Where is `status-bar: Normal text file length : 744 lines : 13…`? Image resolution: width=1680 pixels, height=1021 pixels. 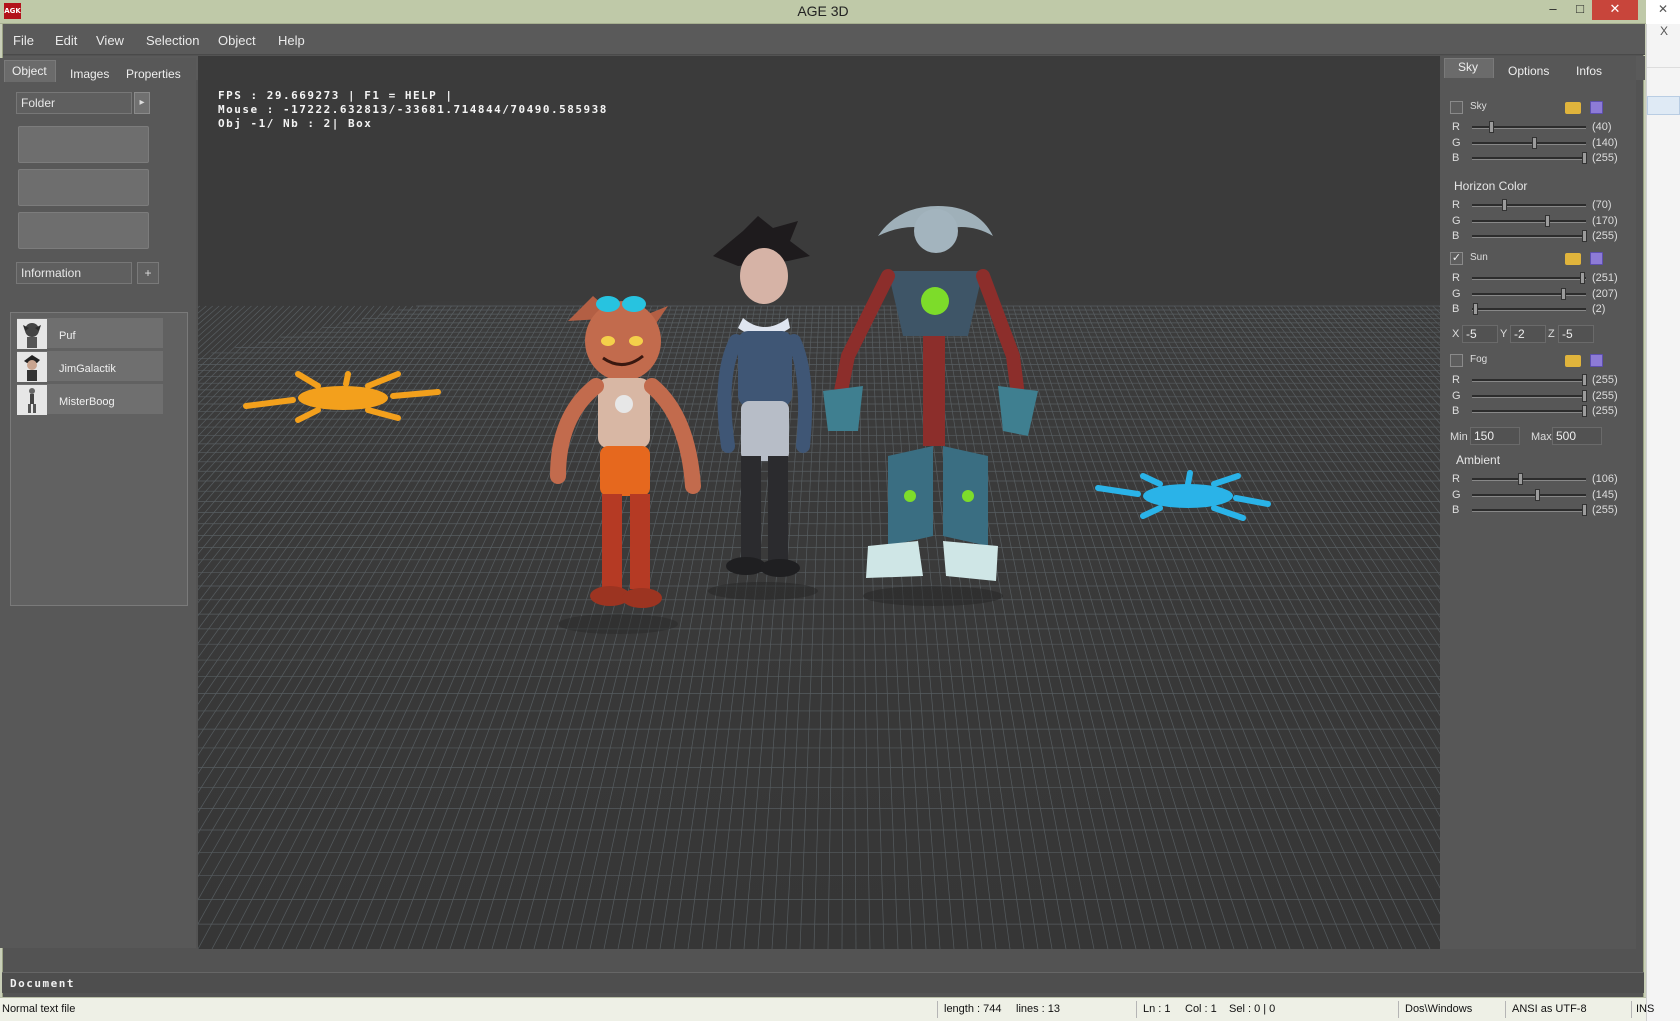
status-bar: Normal text file length : 744 lines : 13… is located at coordinates (827, 1009).